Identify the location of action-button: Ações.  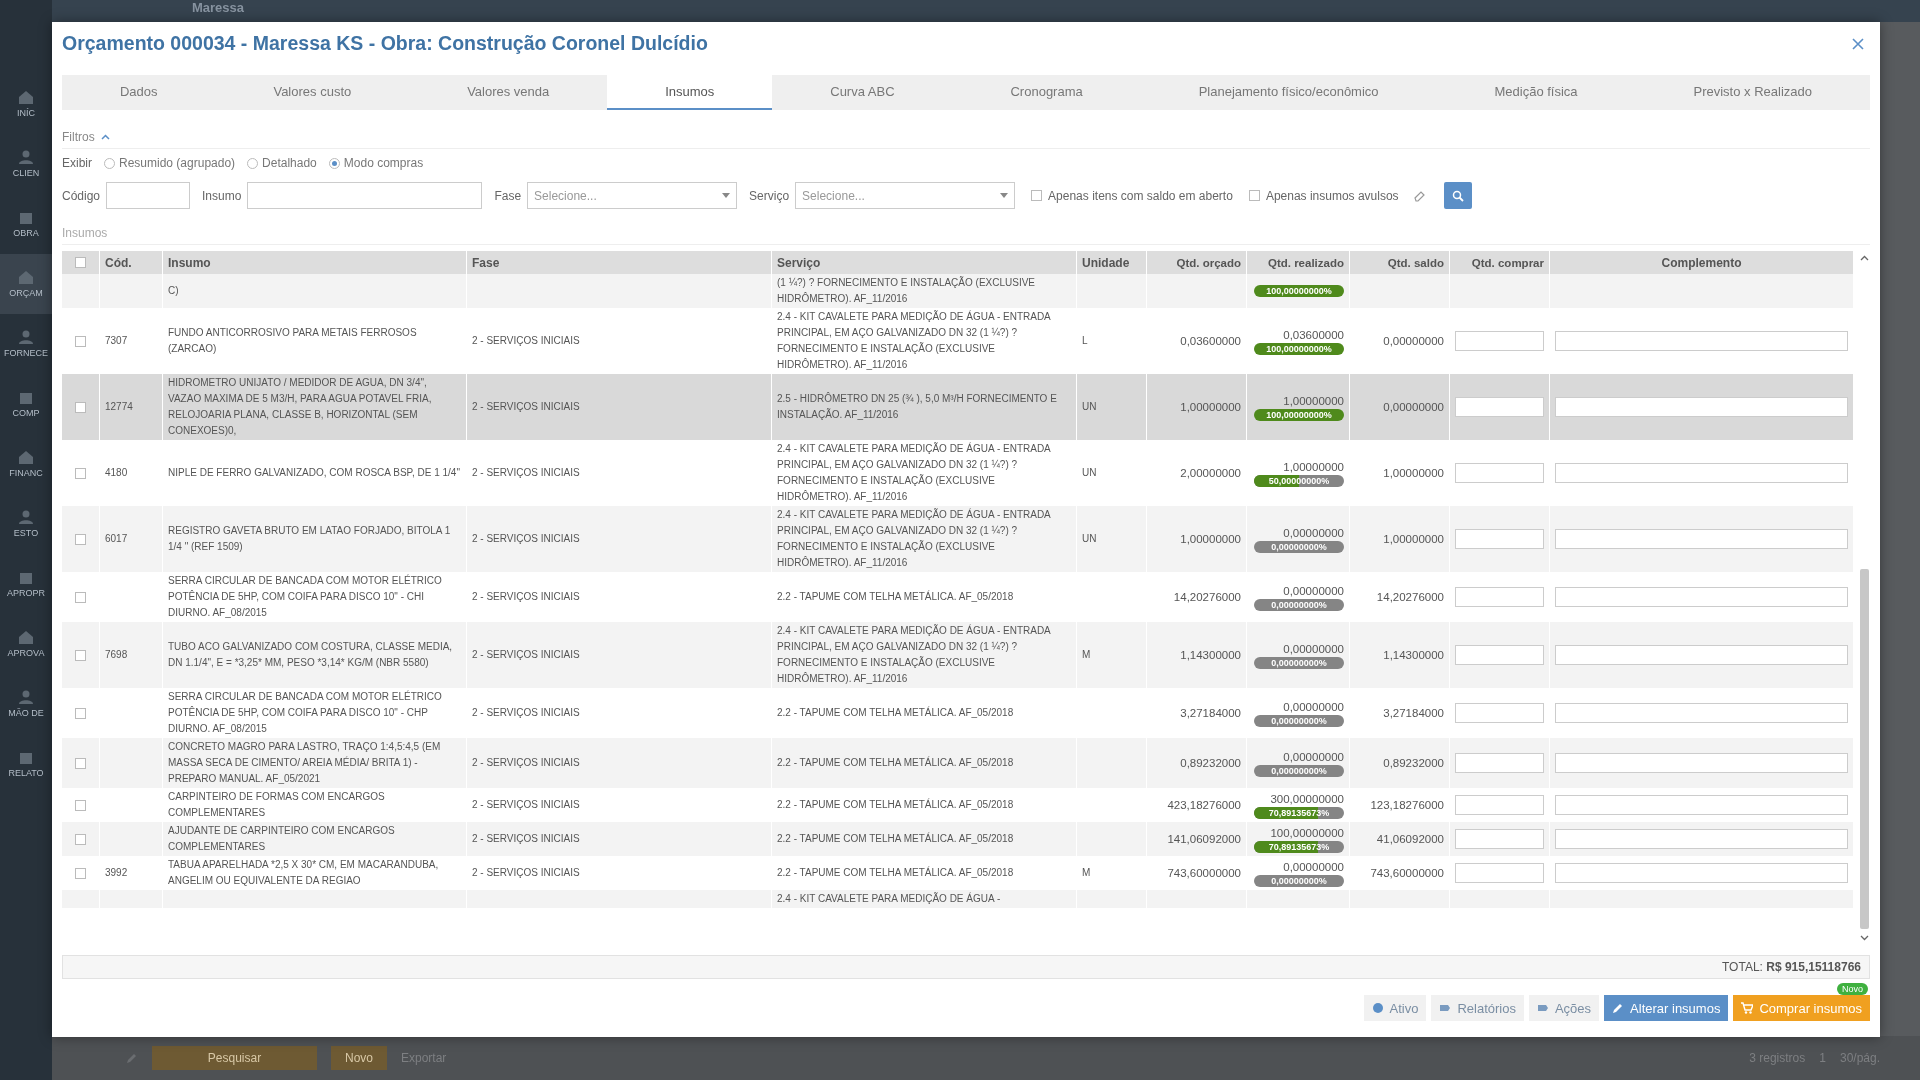
(1564, 1008).